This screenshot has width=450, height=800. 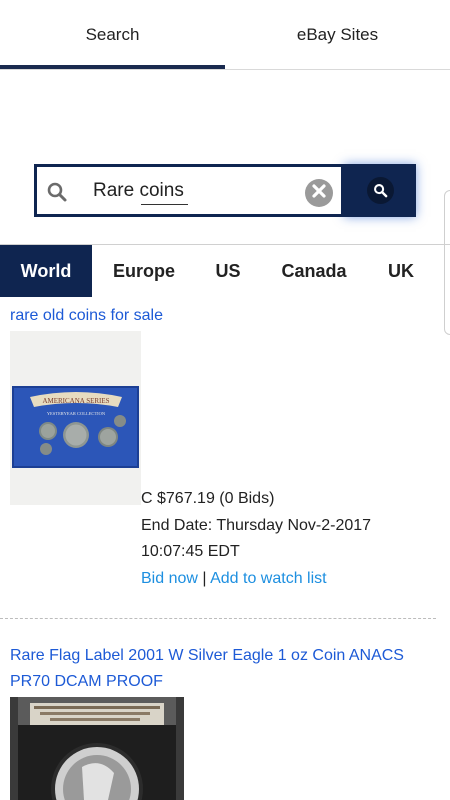 What do you see at coordinates (190, 551) in the screenshot?
I see `listing-end-time: 10:07:45 EDT` at bounding box center [190, 551].